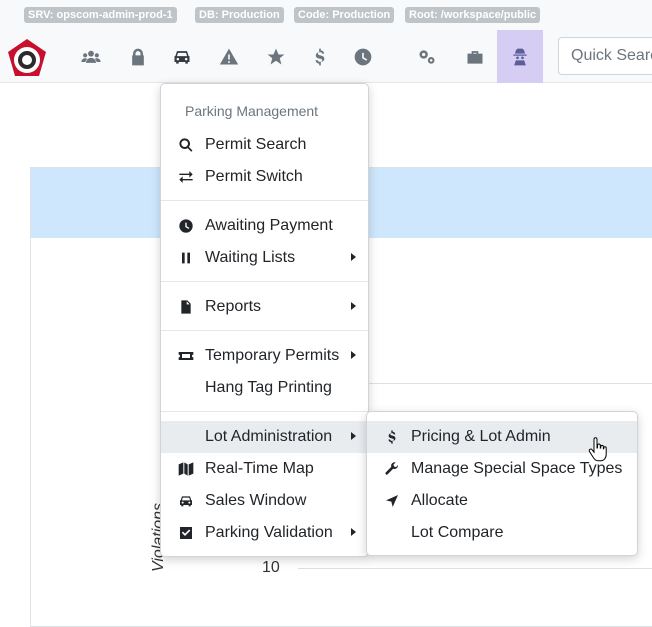 This screenshot has width=652, height=627. I want to click on menu-item-permit-switch: Permit Switch, so click(264, 177).